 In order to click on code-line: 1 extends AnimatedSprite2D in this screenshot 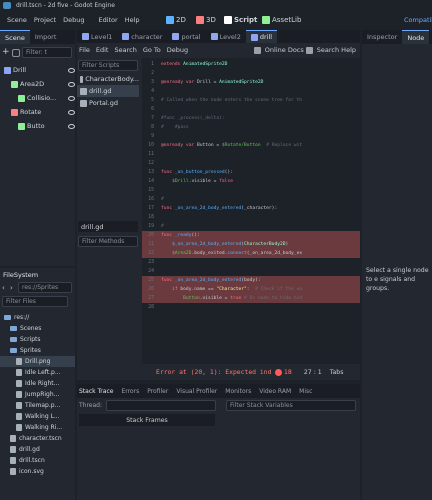, I will do `click(251, 64)`.